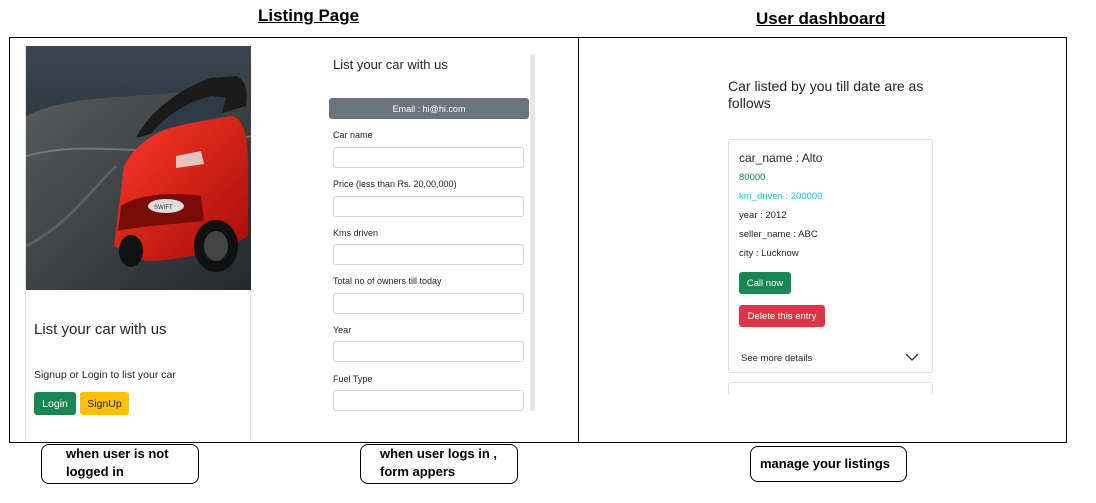  Describe the element at coordinates (752, 177) in the screenshot. I see `car-price: 80000` at that location.